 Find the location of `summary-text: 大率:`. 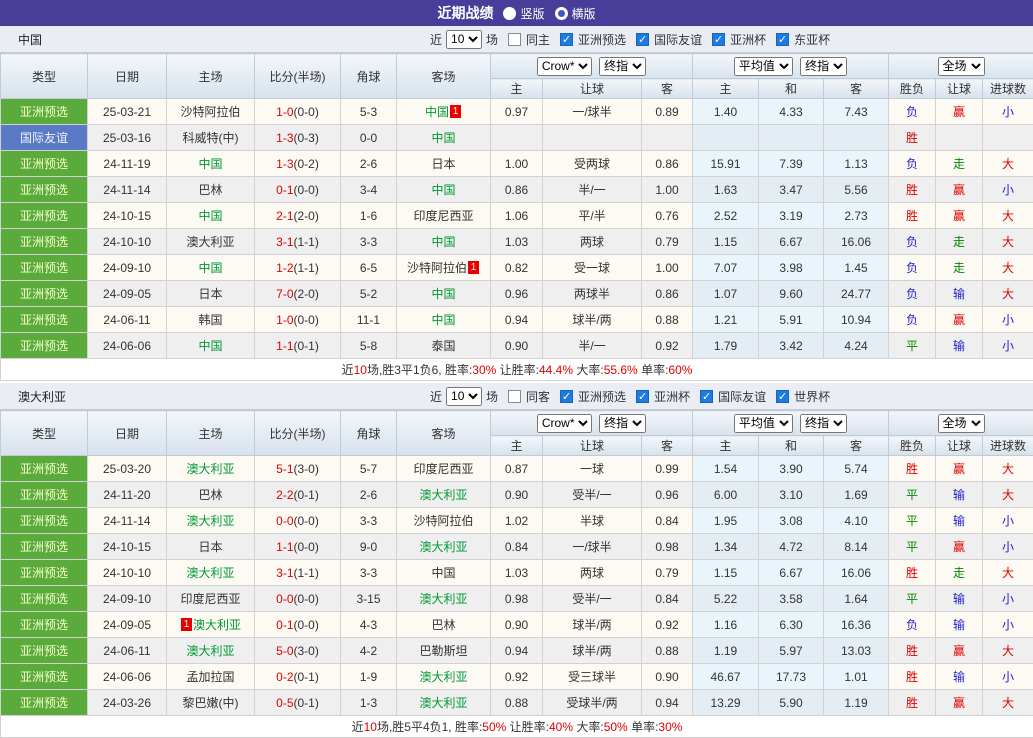

summary-text: 大率: is located at coordinates (588, 727).